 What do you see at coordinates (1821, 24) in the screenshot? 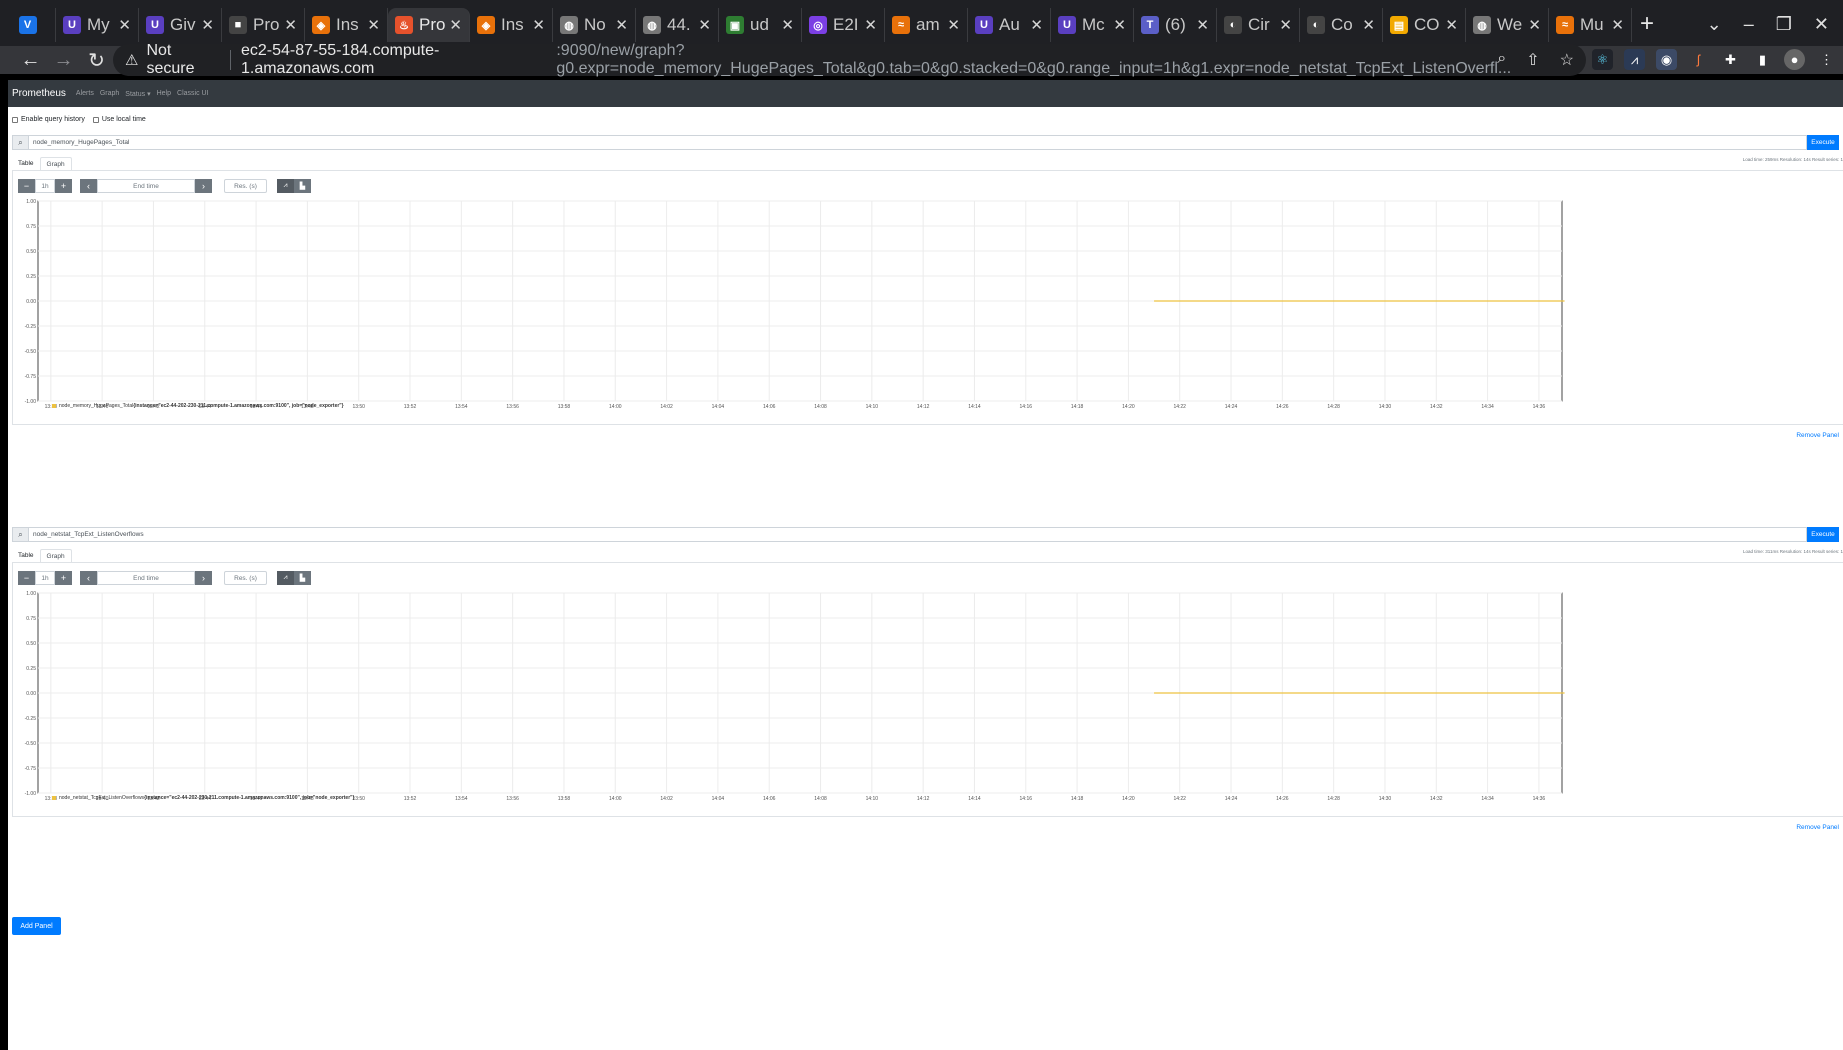
I see `close-window-icon: ✕` at bounding box center [1821, 24].